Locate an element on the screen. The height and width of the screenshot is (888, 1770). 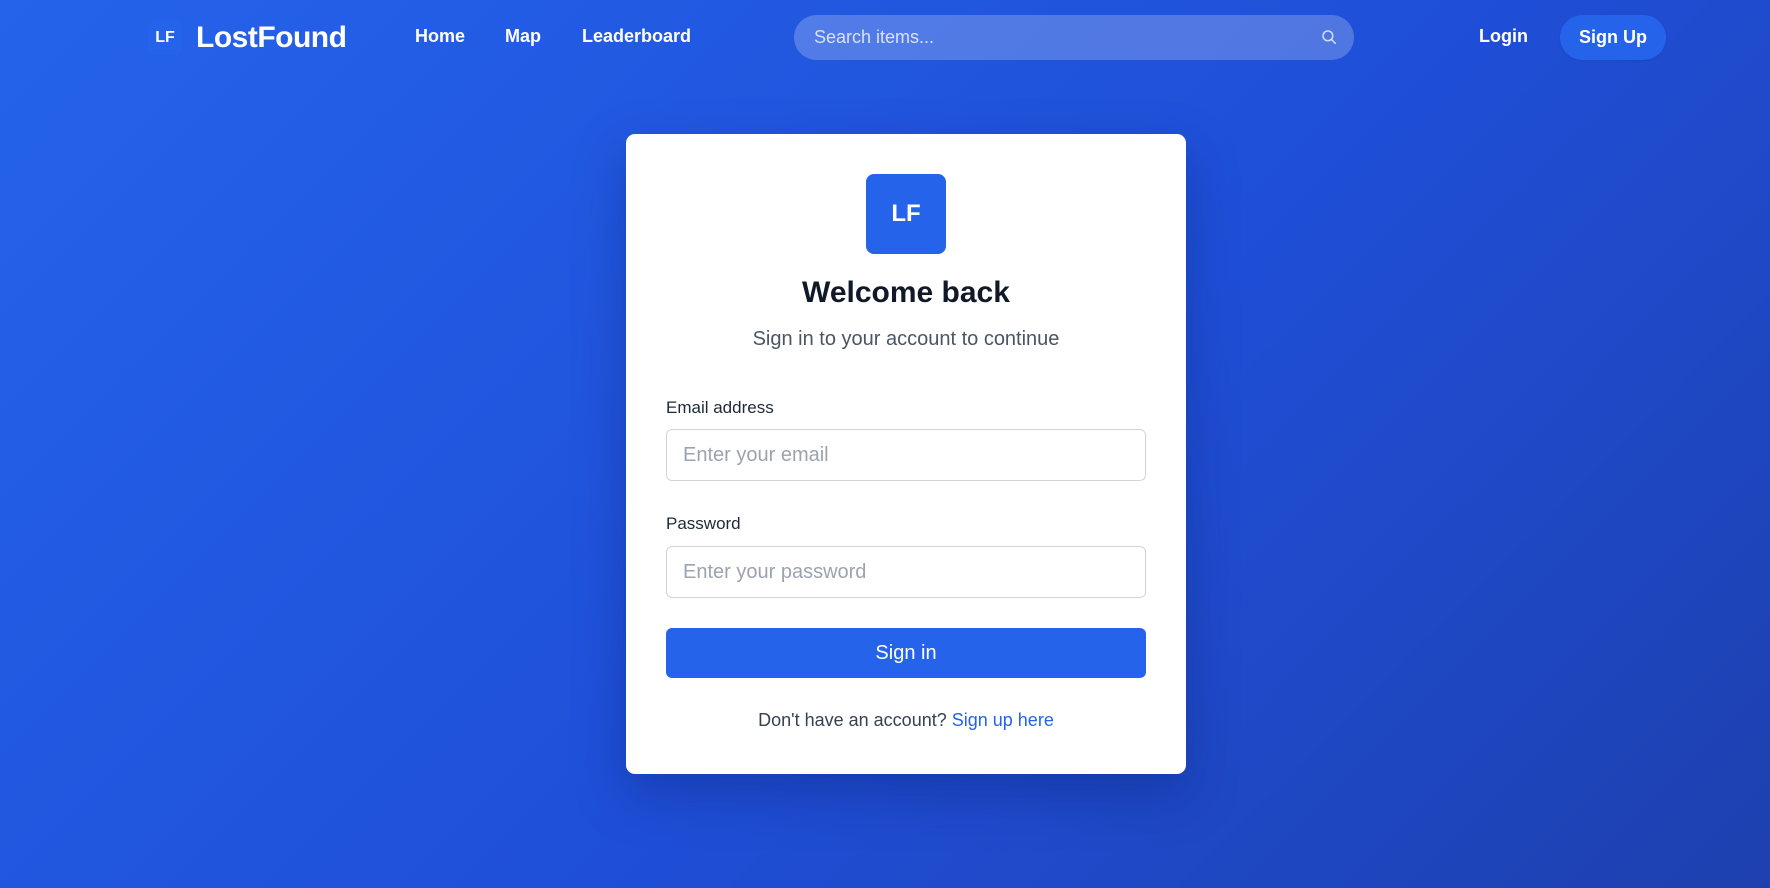
brand-name: LostFound is located at coordinates (271, 37).